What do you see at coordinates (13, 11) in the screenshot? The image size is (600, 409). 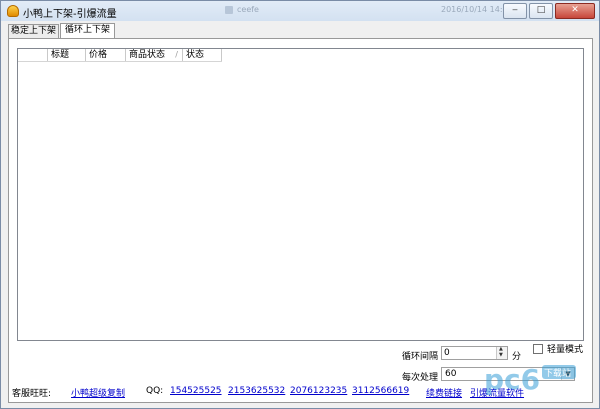 I see `duck-app-icon` at bounding box center [13, 11].